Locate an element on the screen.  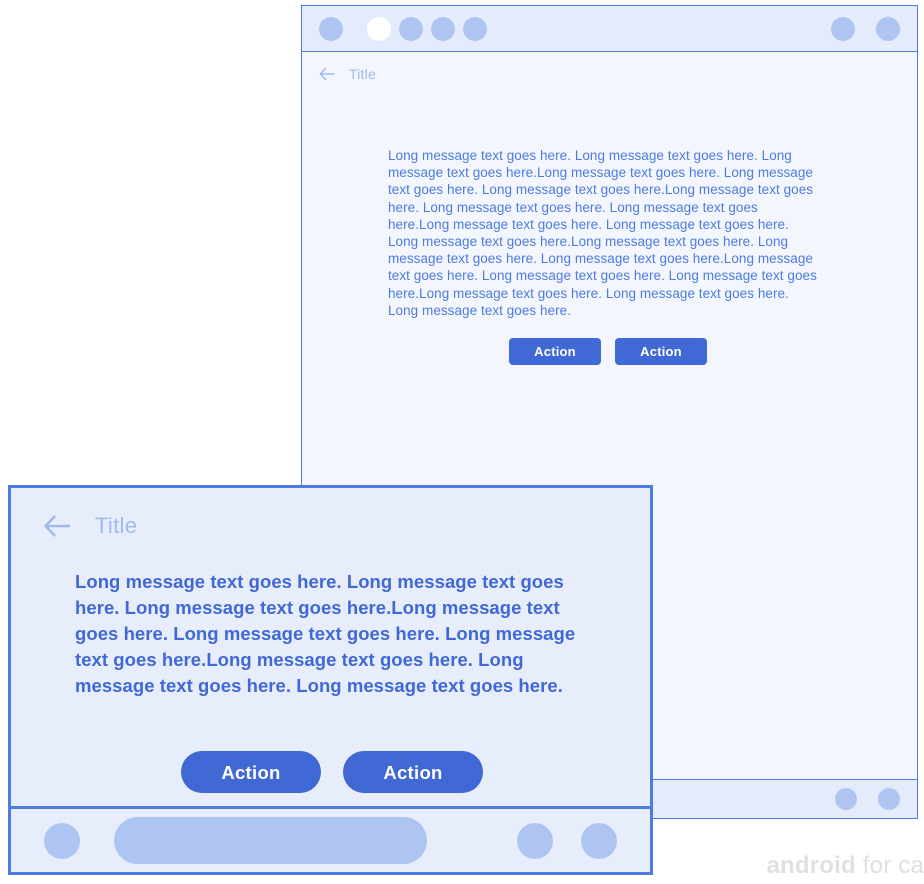
status-dot-1-icon is located at coordinates (331, 28).